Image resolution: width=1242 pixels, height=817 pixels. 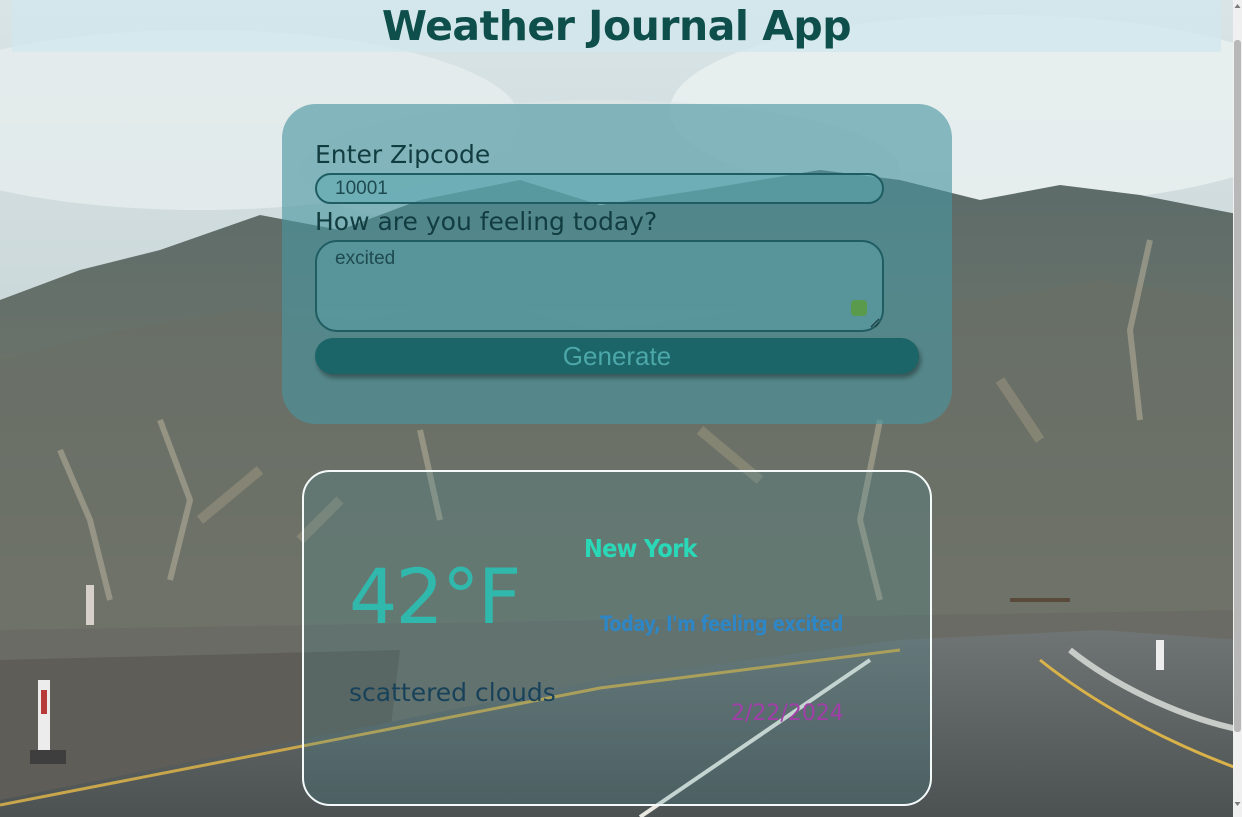 I want to click on city-name: New York, so click(x=640, y=548).